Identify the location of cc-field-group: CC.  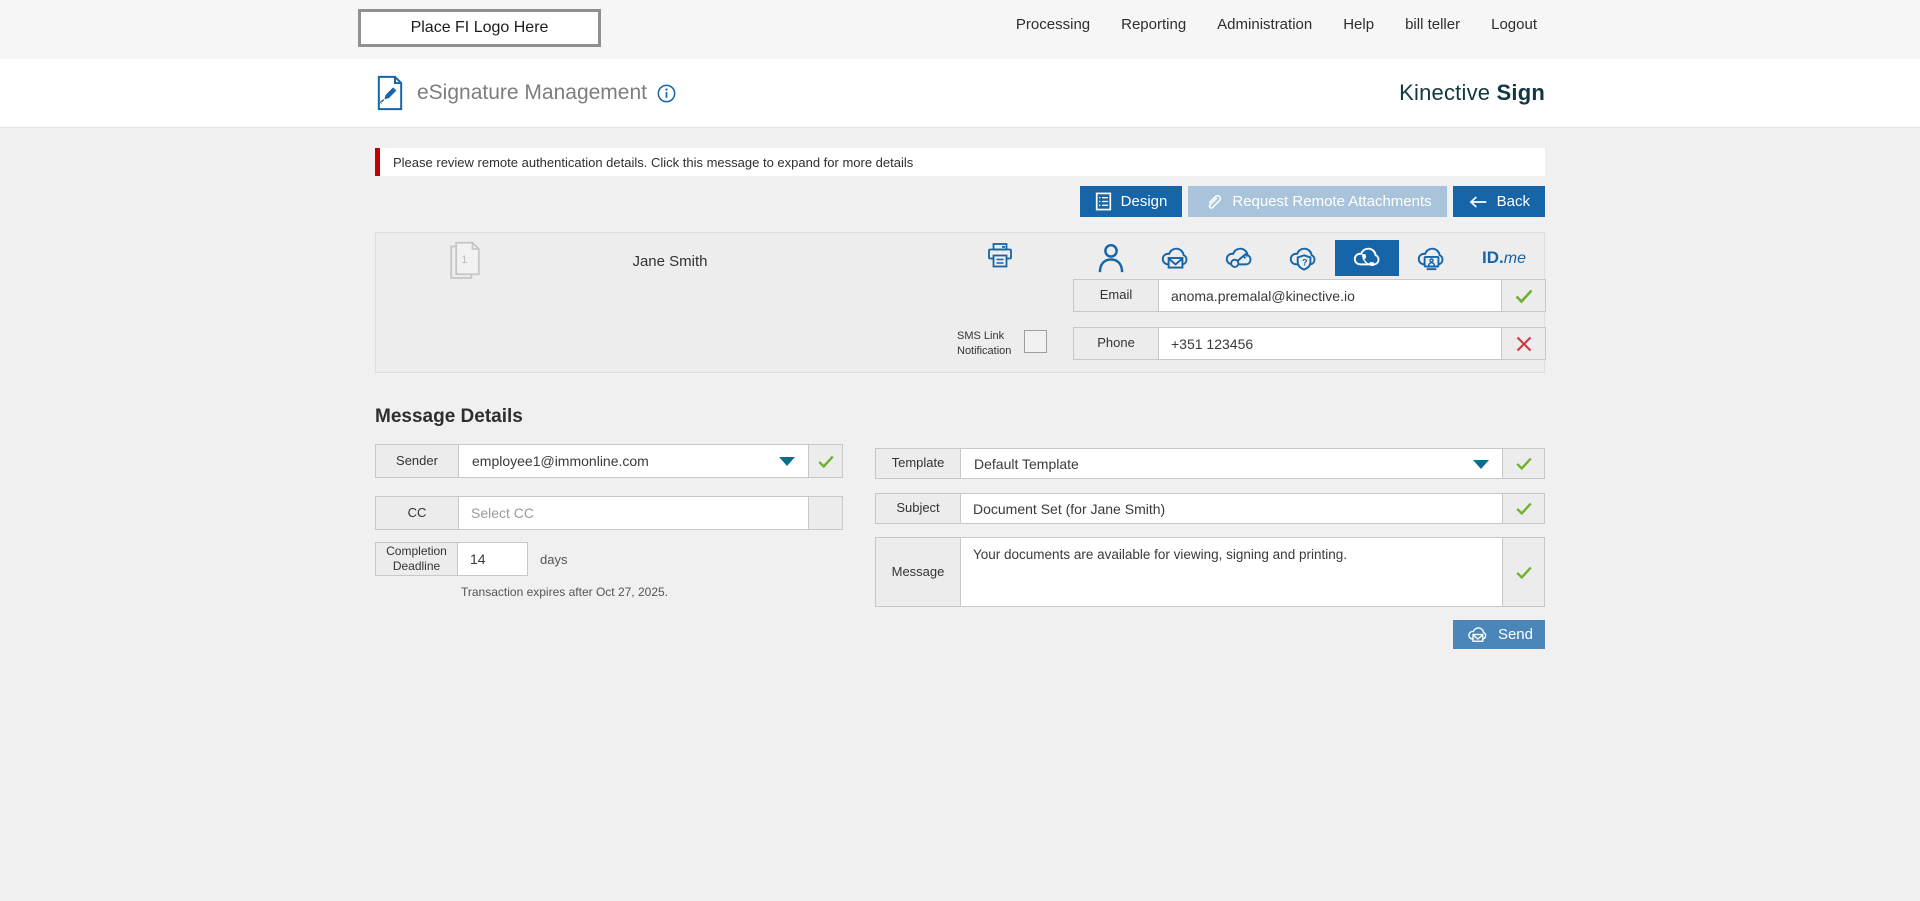
(609, 513).